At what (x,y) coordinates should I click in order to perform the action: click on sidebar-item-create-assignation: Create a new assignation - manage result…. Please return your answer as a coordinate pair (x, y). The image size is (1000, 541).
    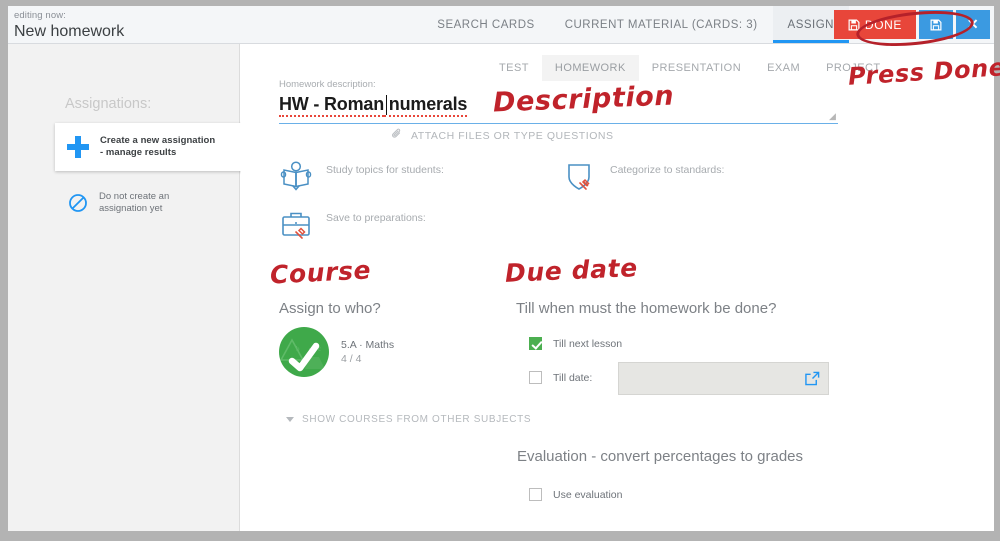
    Looking at the image, I should click on (148, 147).